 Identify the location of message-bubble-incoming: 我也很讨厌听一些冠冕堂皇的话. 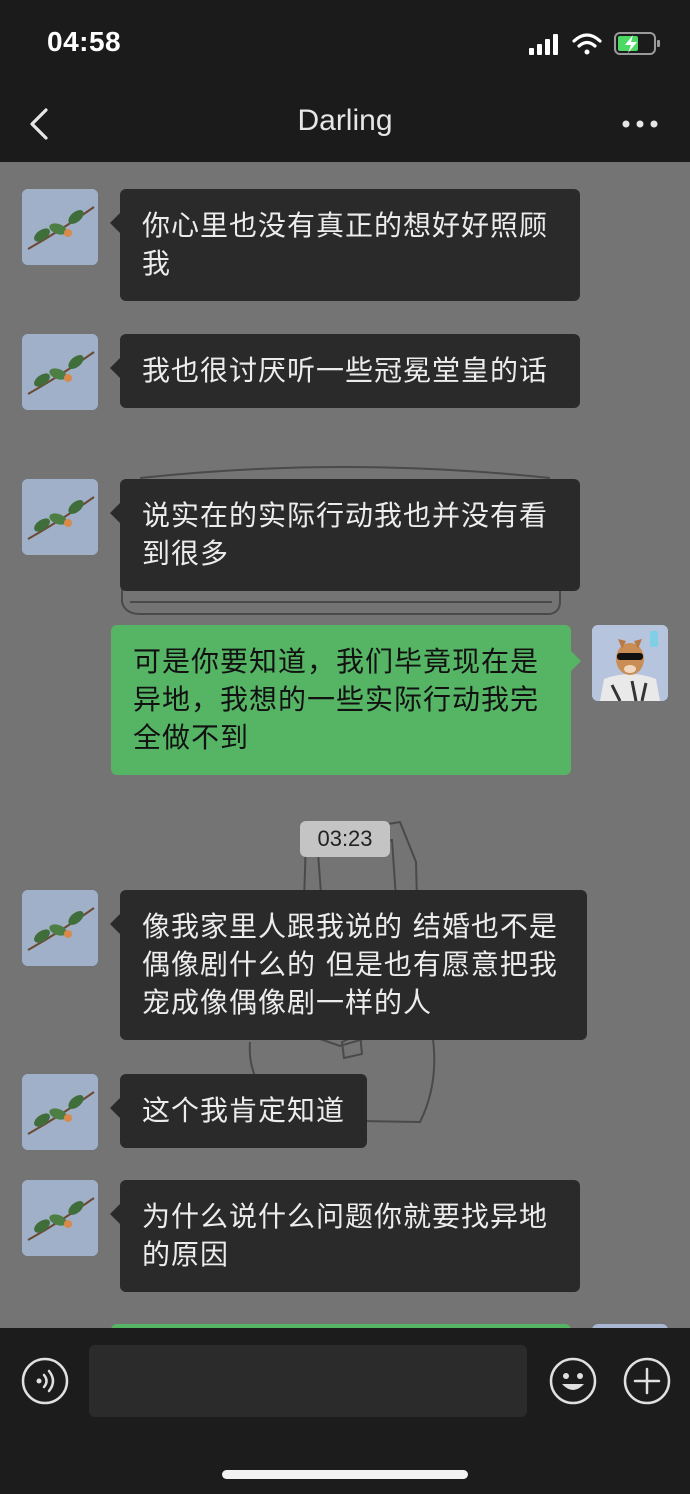
(345, 371).